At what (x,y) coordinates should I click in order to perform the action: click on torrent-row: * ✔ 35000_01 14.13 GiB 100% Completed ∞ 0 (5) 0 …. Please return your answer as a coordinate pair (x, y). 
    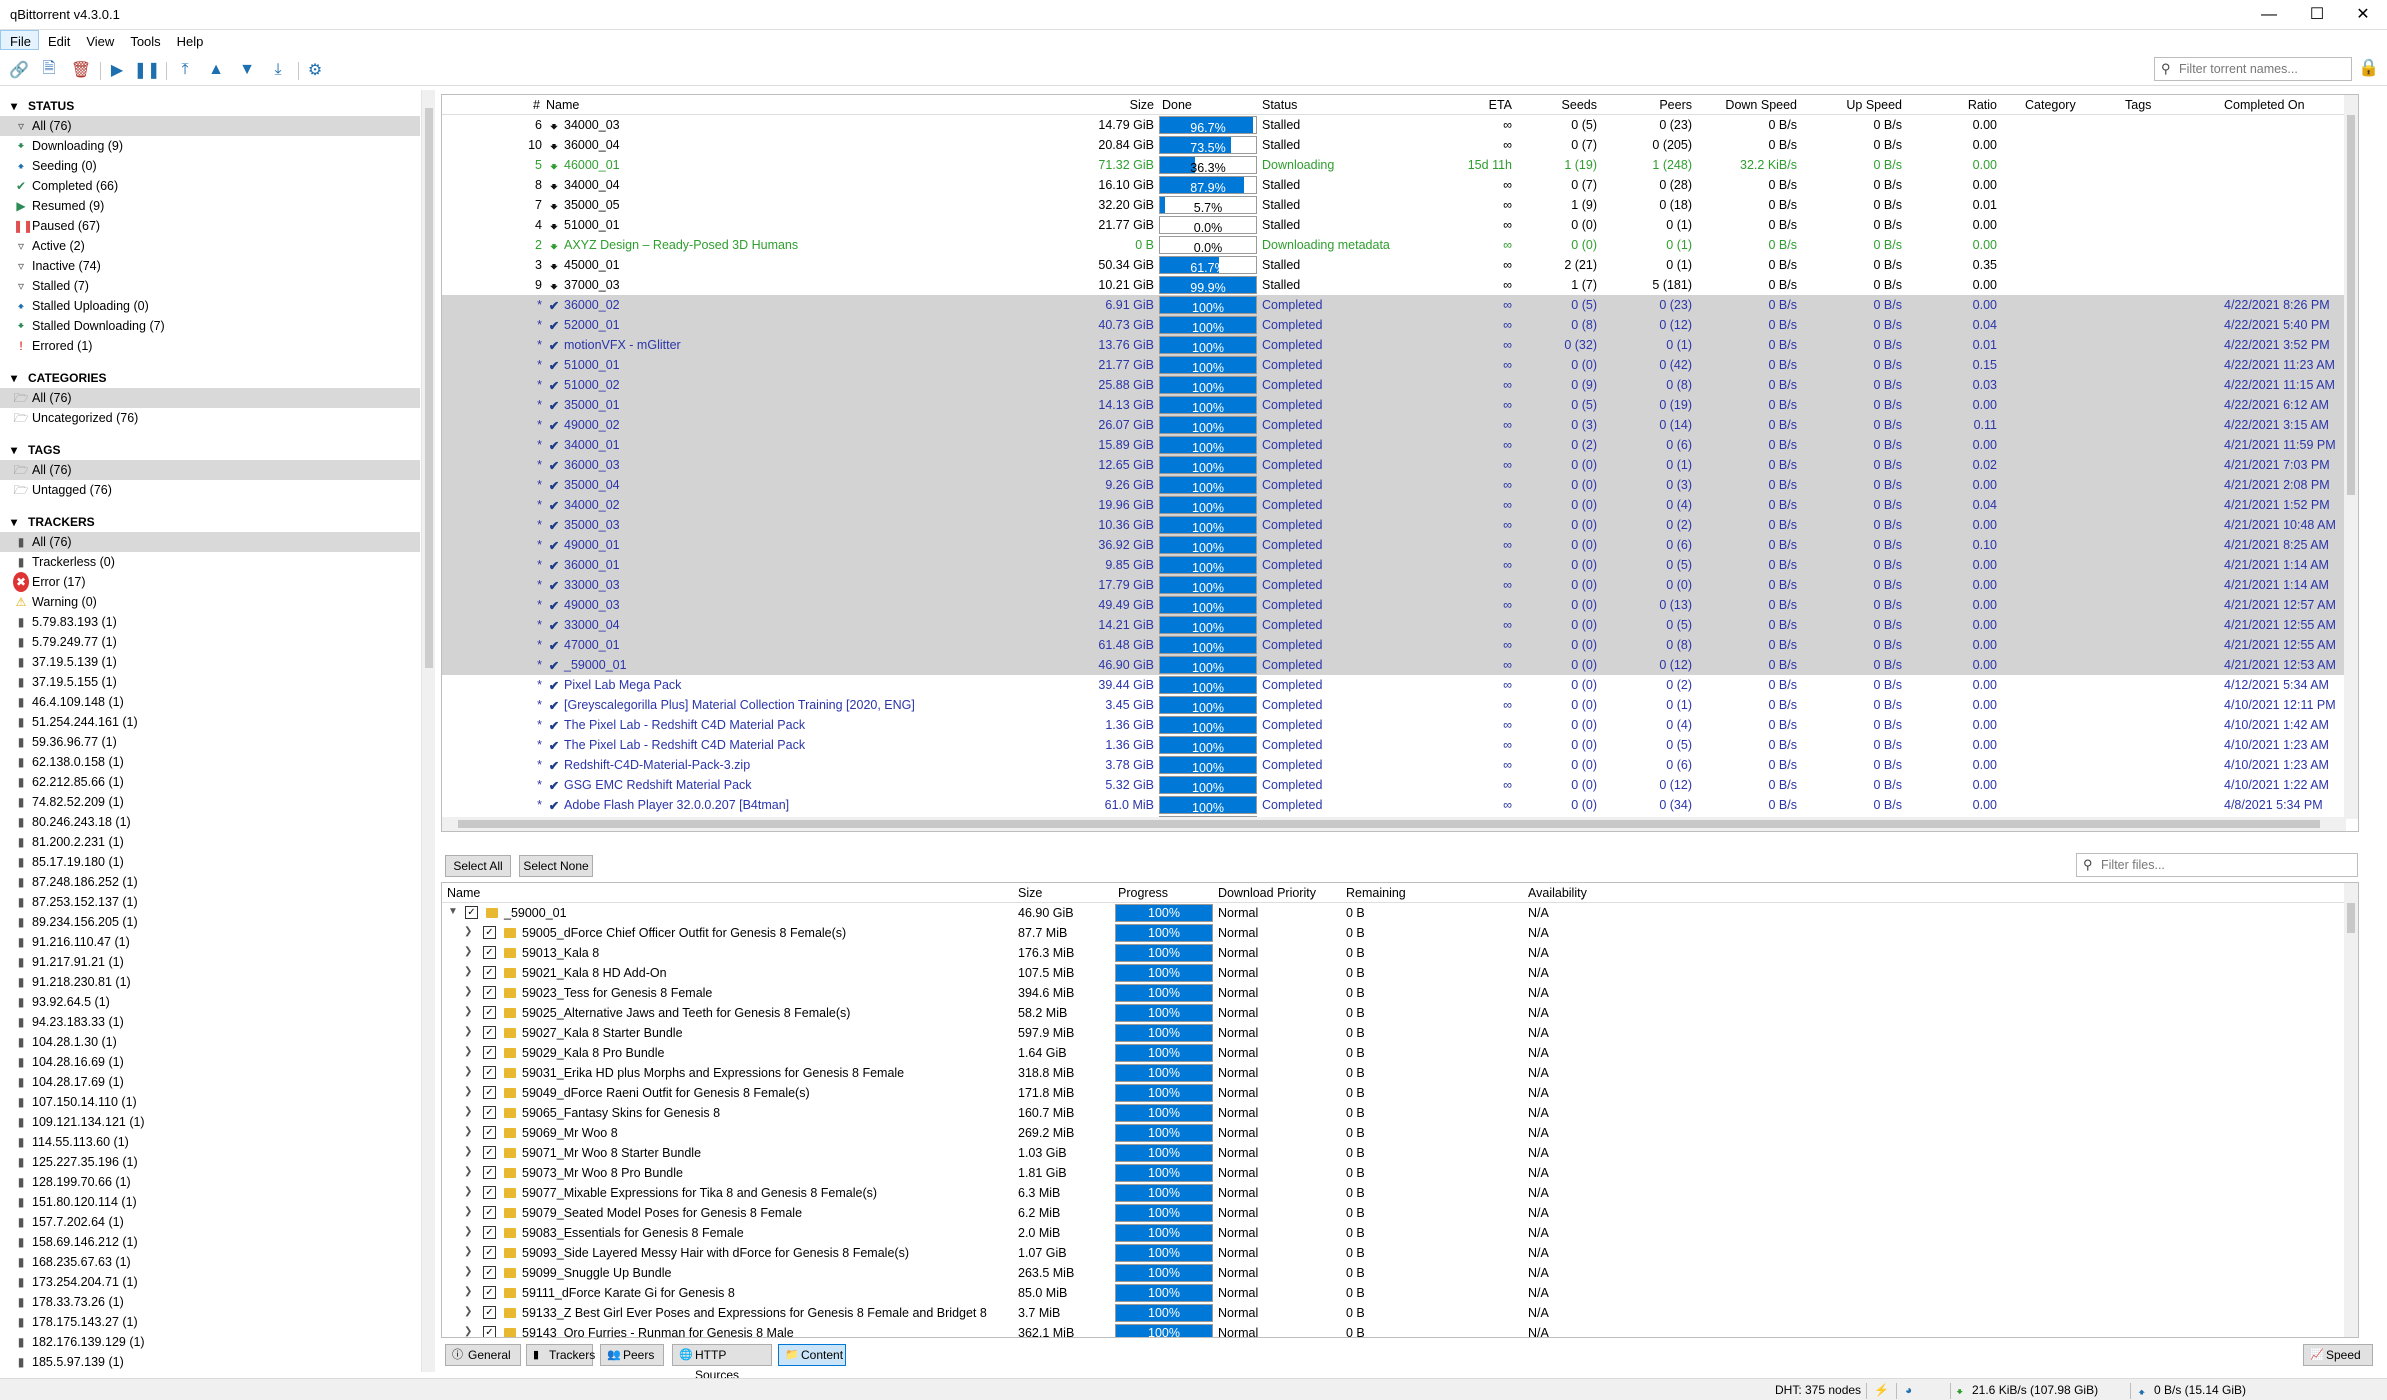
    Looking at the image, I should click on (1400, 405).